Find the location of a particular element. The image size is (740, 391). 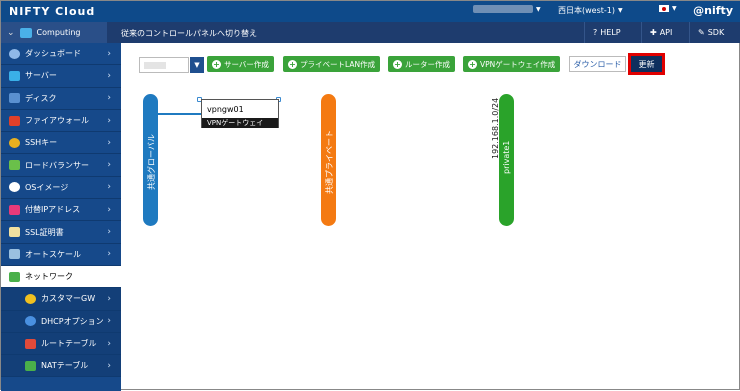

top-bar: NIFTY Cloud ▼ 西日本(west-1) ▼ ▼ @nifty is located at coordinates (370, 11).